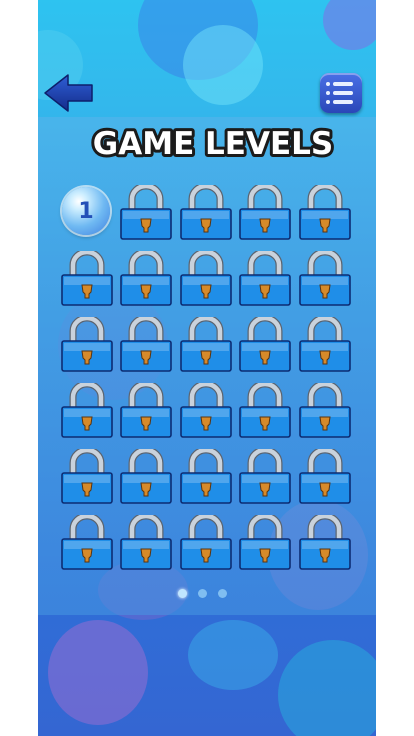 This screenshot has width=414, height=736. I want to click on level-number: 1, so click(86, 211).